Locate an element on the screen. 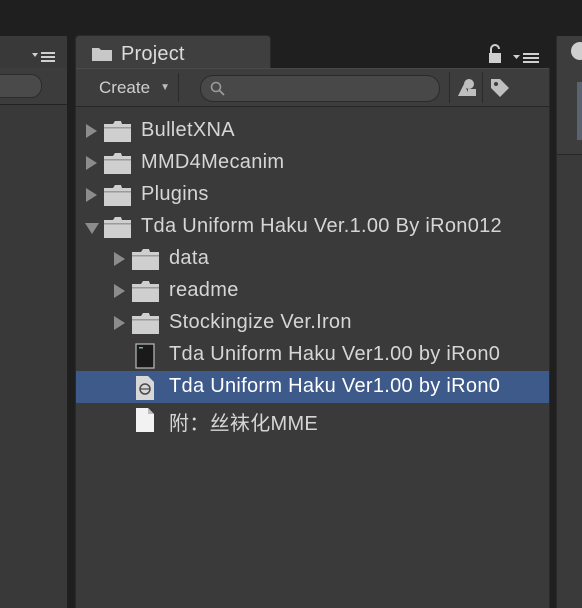 Image resolution: width=582 pixels, height=608 pixels. text-file-icon is located at coordinates (145, 420).